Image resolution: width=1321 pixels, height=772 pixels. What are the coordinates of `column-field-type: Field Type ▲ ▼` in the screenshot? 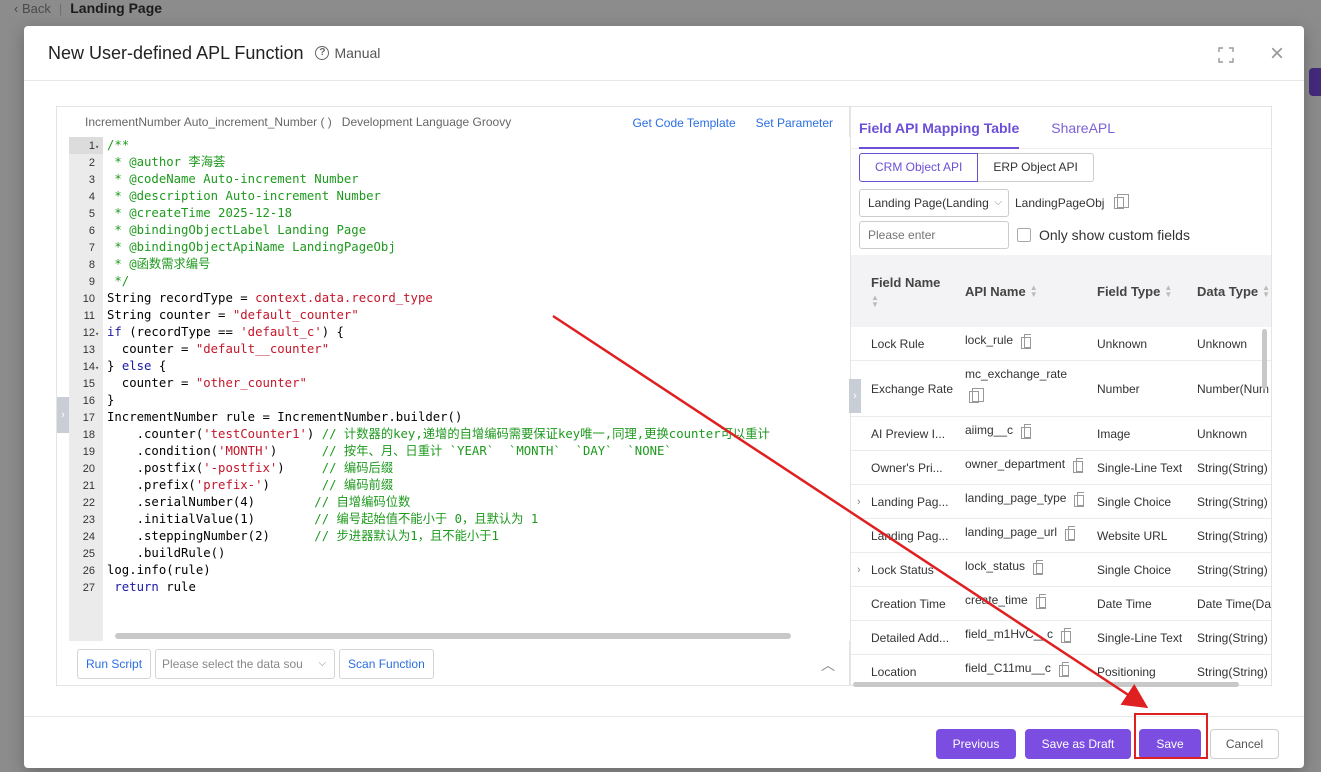 It's located at (1134, 291).